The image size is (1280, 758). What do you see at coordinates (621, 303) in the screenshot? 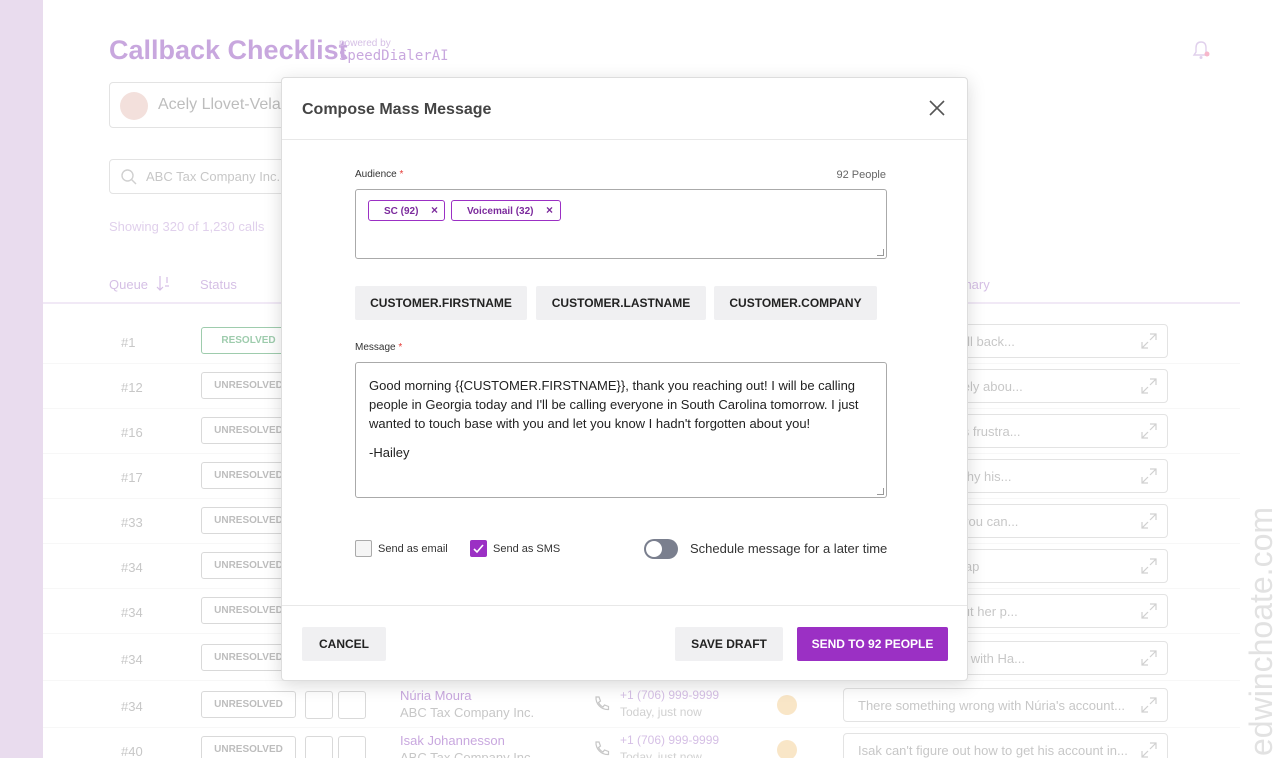
I see `insert-lastname-button: CUSTOMER.LASTNAME` at bounding box center [621, 303].